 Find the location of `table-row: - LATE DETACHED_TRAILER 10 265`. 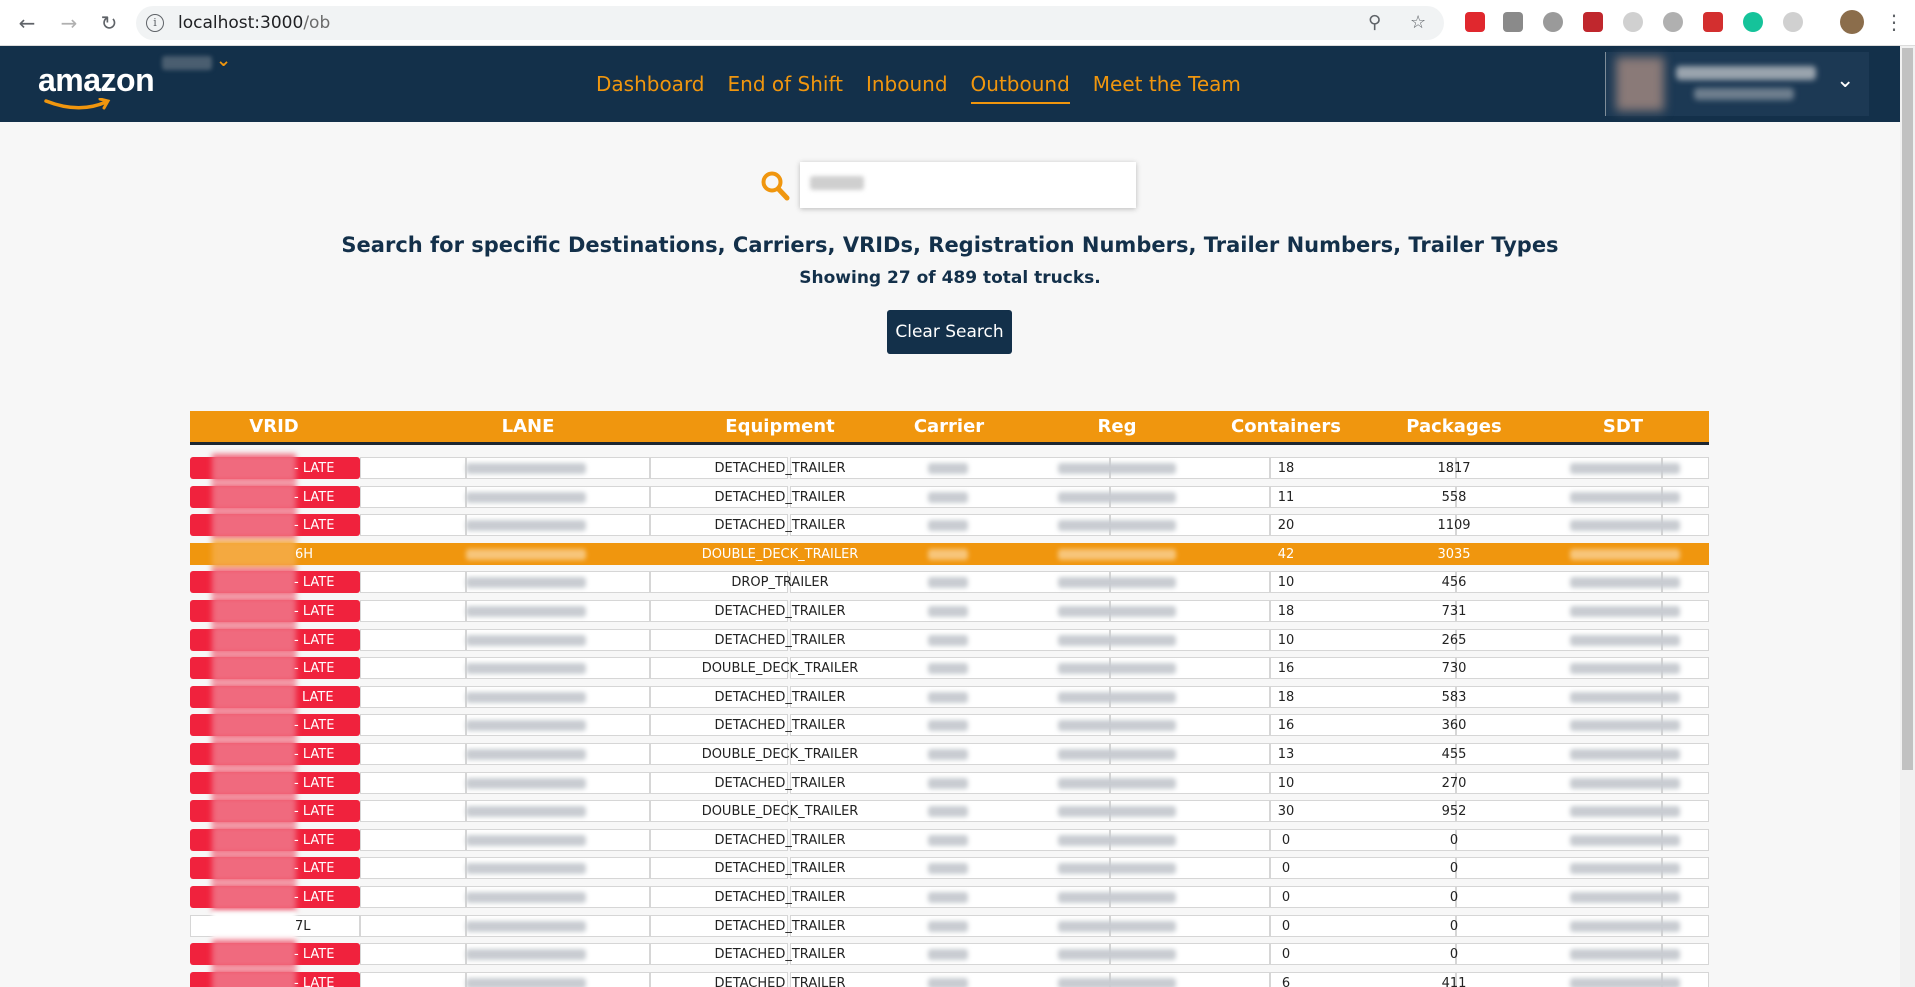

table-row: - LATE DETACHED_TRAILER 10 265 is located at coordinates (949, 640).